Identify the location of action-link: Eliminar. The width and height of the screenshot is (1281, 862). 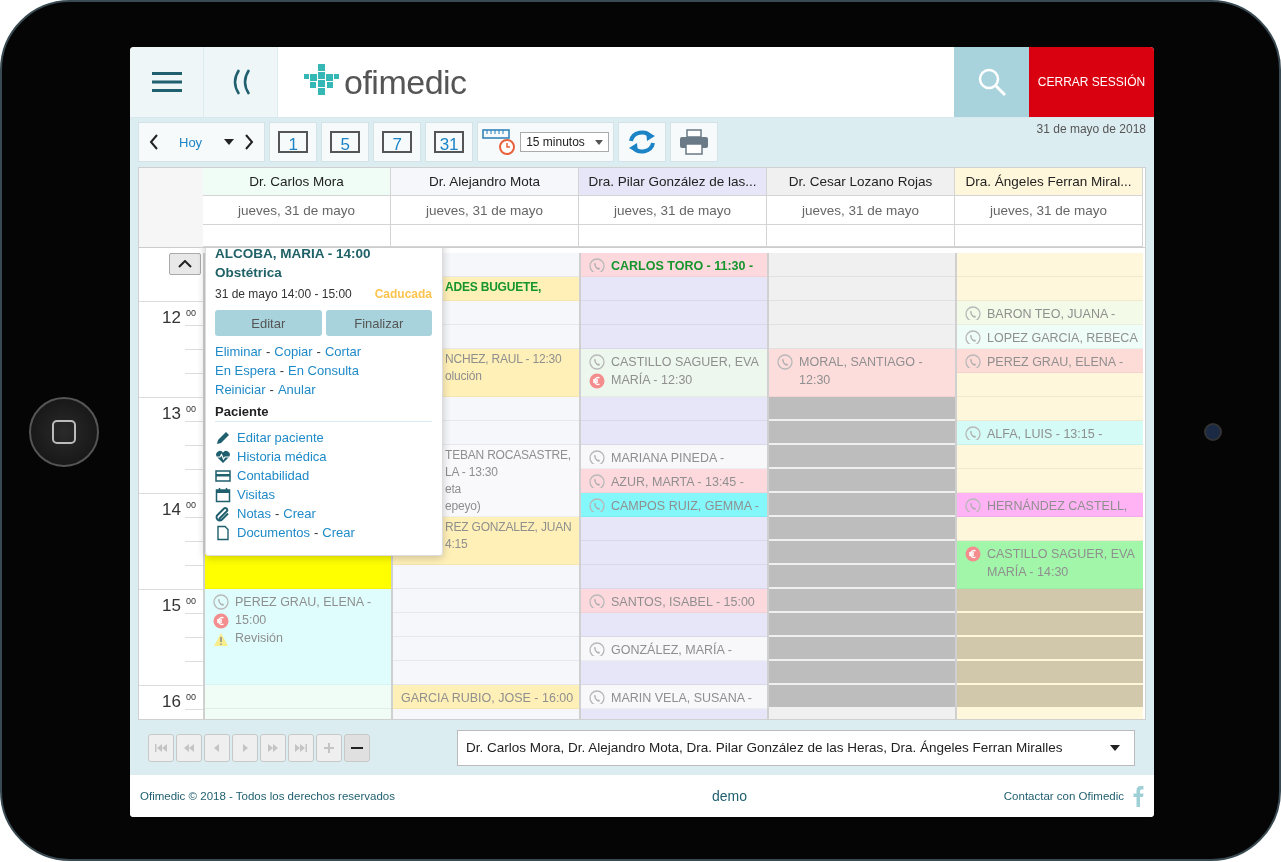
(238, 351).